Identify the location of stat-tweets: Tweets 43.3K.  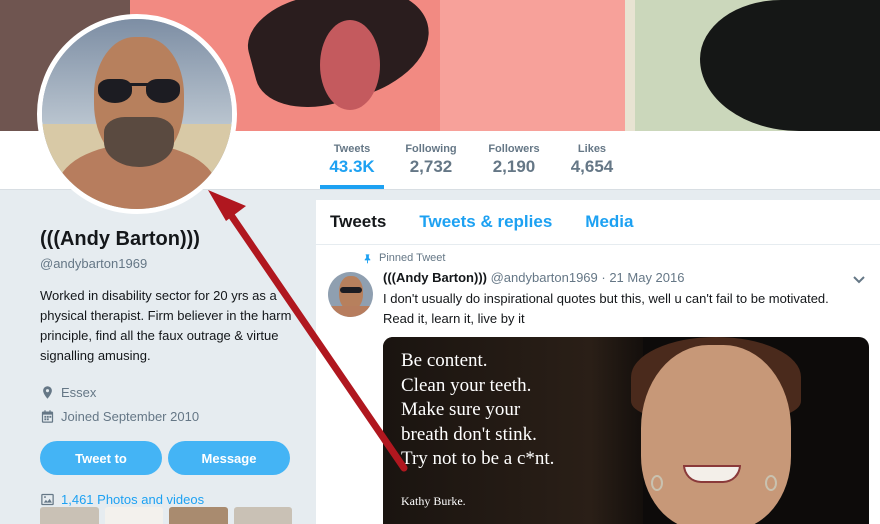
(352, 166).